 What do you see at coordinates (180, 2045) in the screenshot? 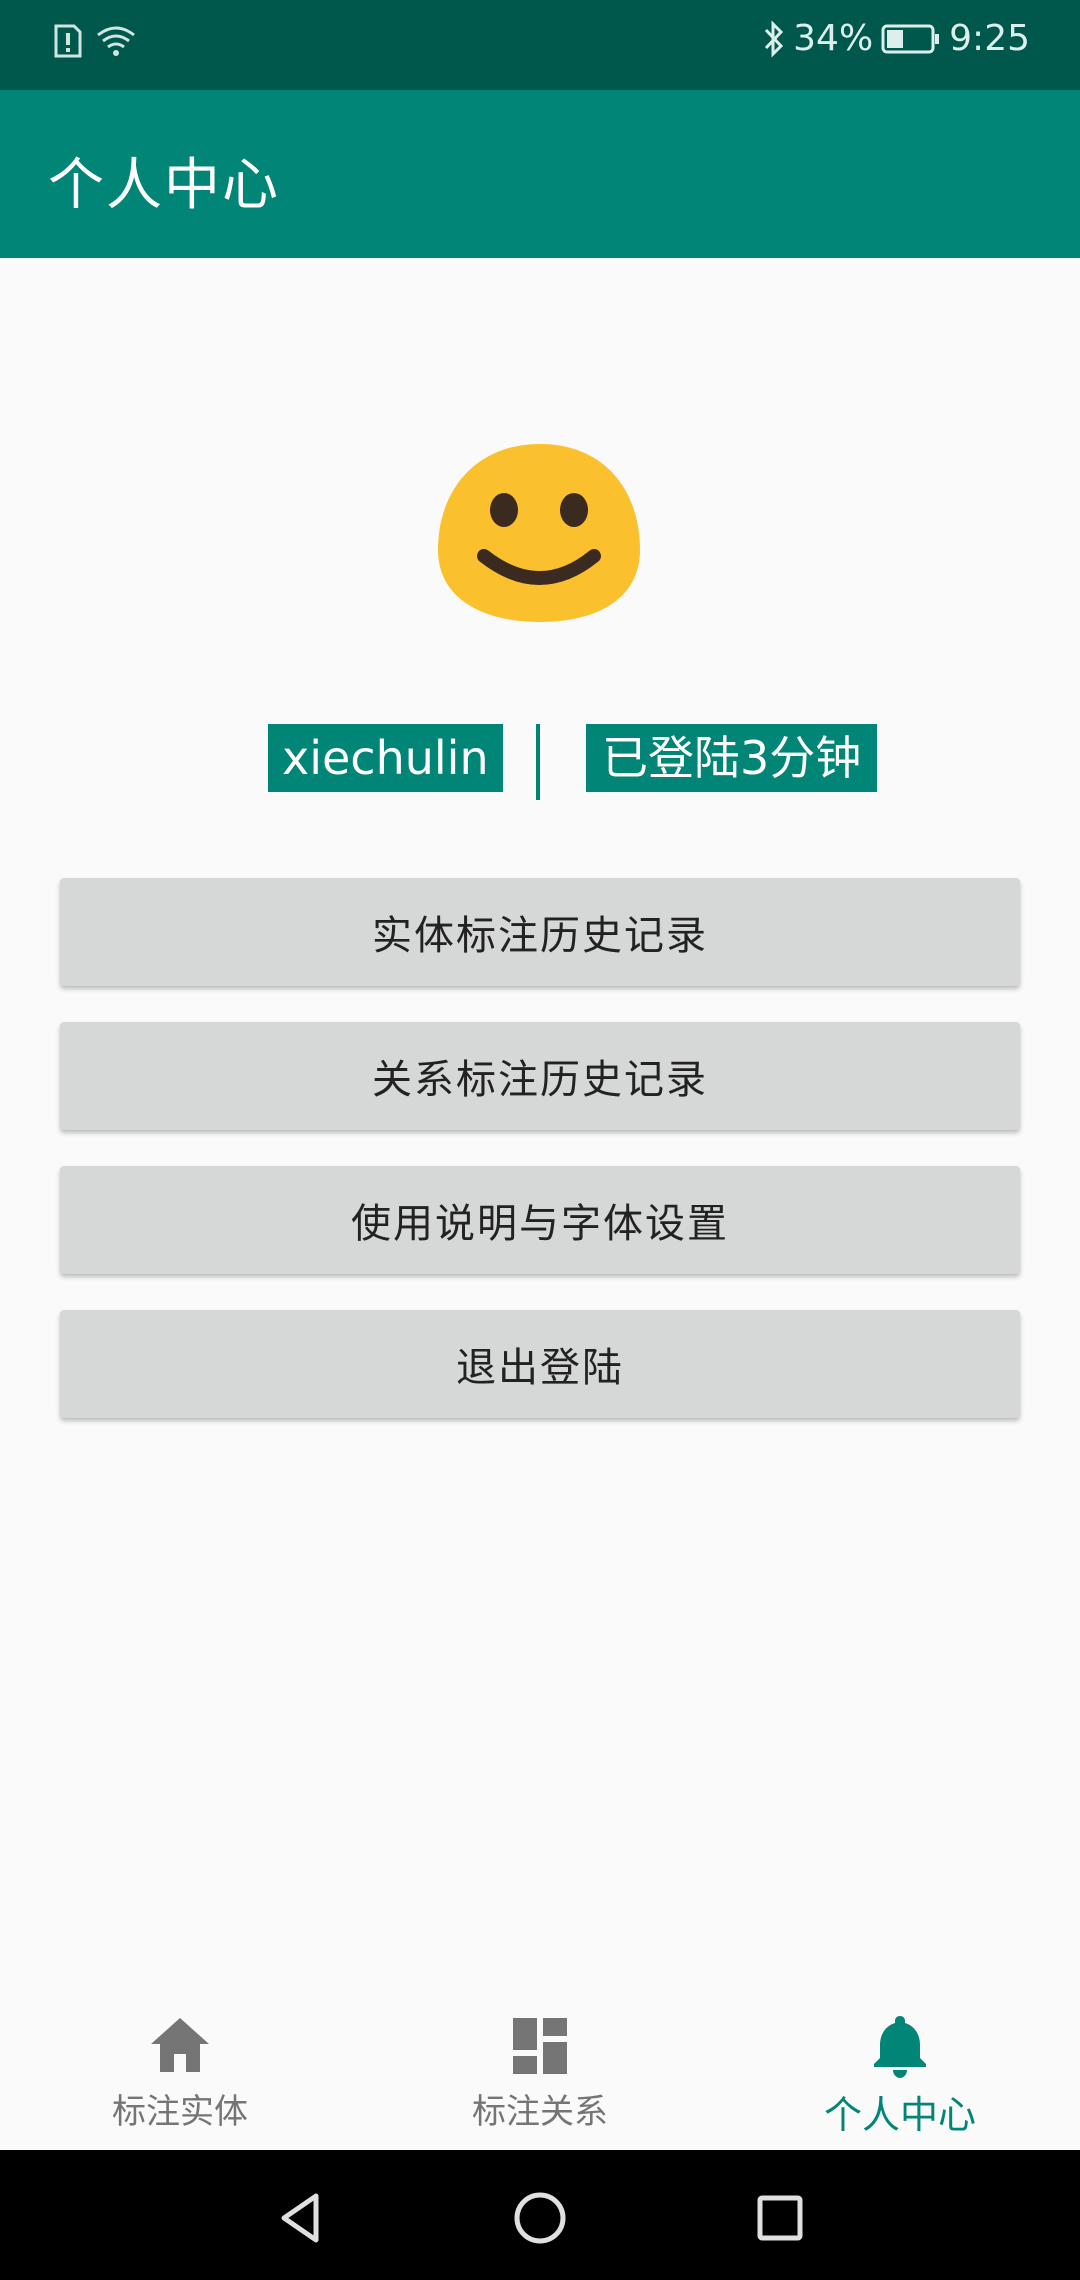
I see `home-icon` at bounding box center [180, 2045].